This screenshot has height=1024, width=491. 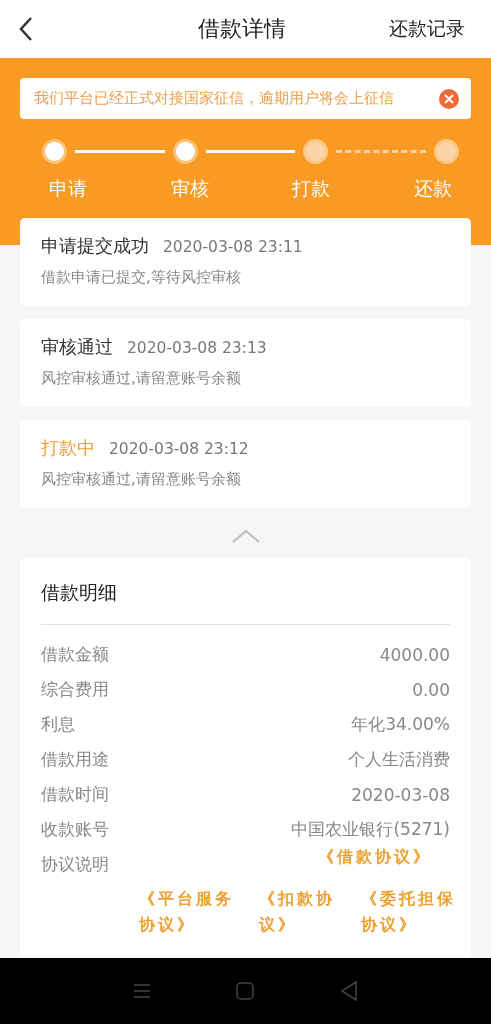 I want to click on detail-label: 收款账号, so click(x=75, y=829).